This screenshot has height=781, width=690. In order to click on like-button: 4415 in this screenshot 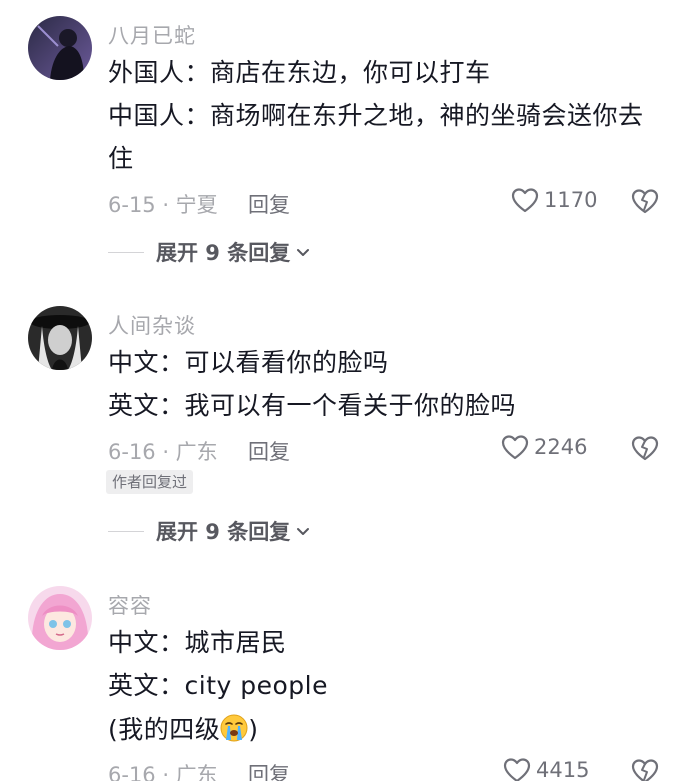, I will do `click(545, 768)`.